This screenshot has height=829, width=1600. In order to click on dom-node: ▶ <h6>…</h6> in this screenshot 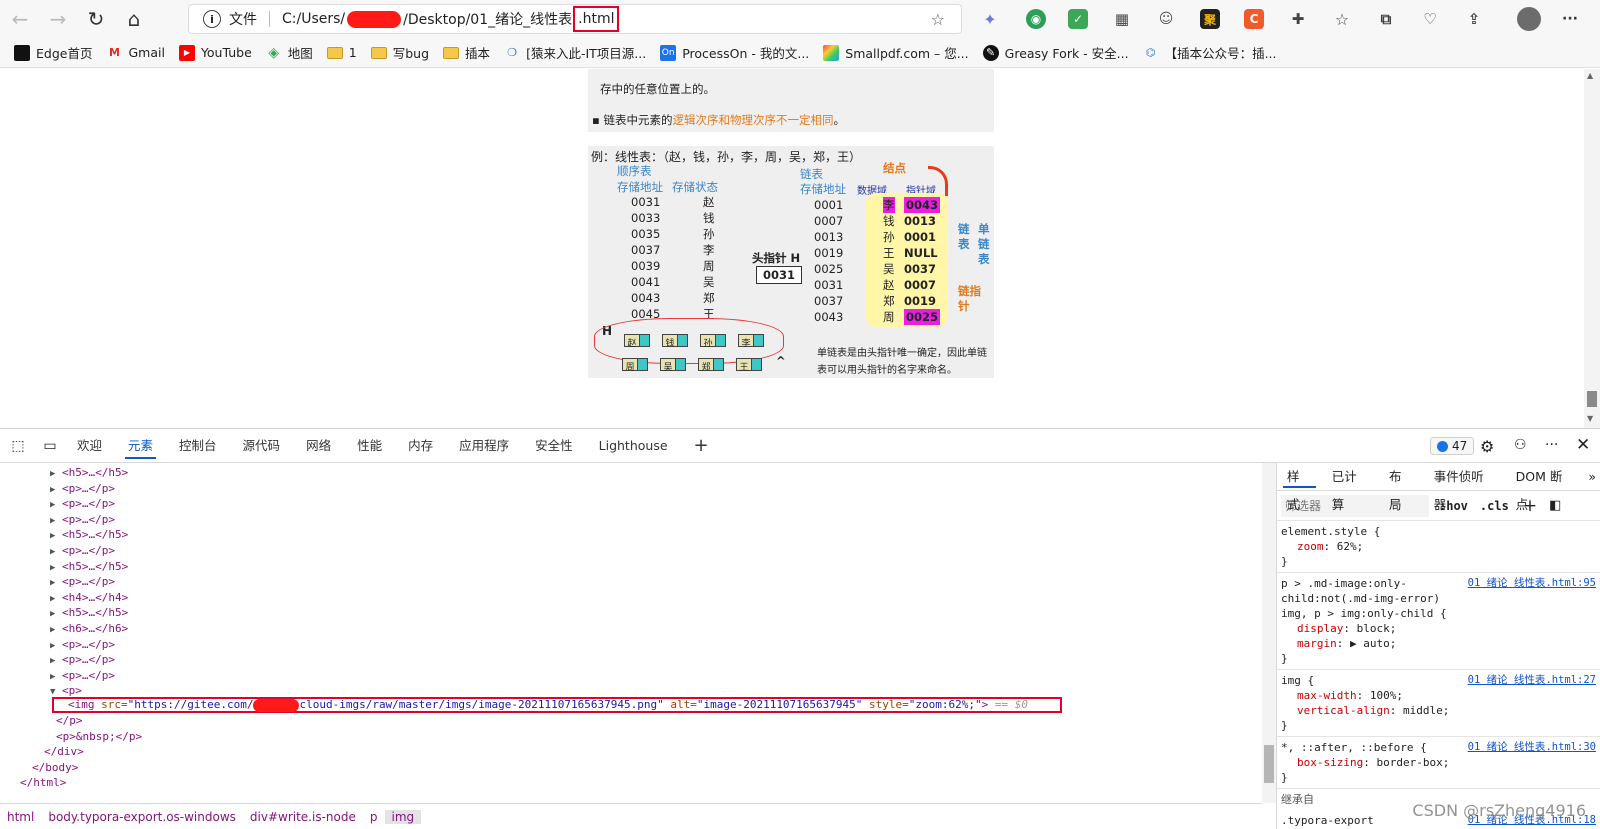, I will do `click(89, 629)`.